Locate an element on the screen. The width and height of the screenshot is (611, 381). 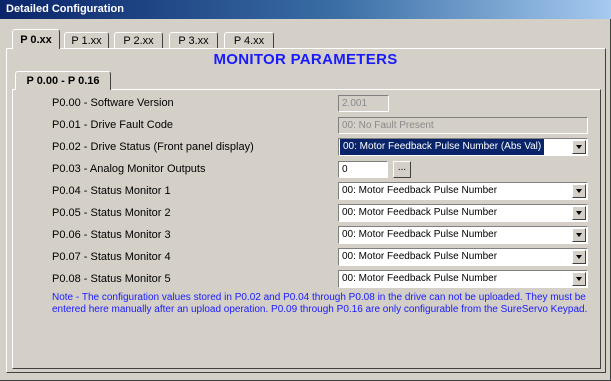
status-monitor-2-select: 00: Motor Feedback Pulse Number is located at coordinates (463, 213).